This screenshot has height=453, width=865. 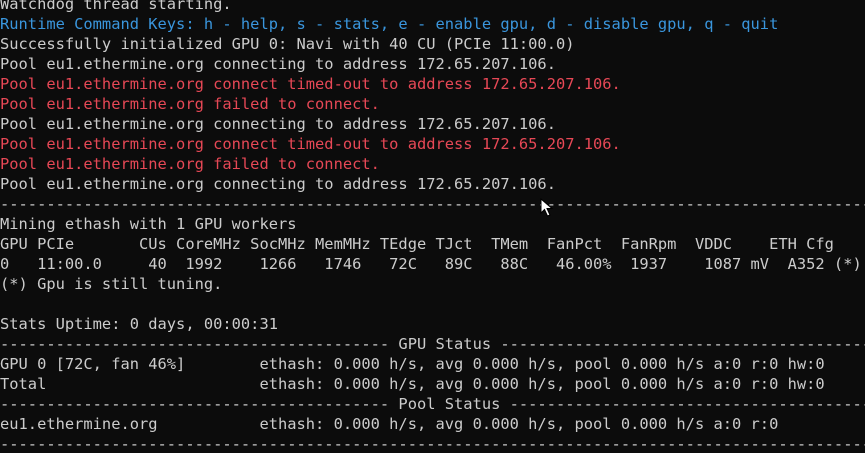 What do you see at coordinates (116, 6) in the screenshot?
I see `log-line-watchdog: Watchdog thread starting.` at bounding box center [116, 6].